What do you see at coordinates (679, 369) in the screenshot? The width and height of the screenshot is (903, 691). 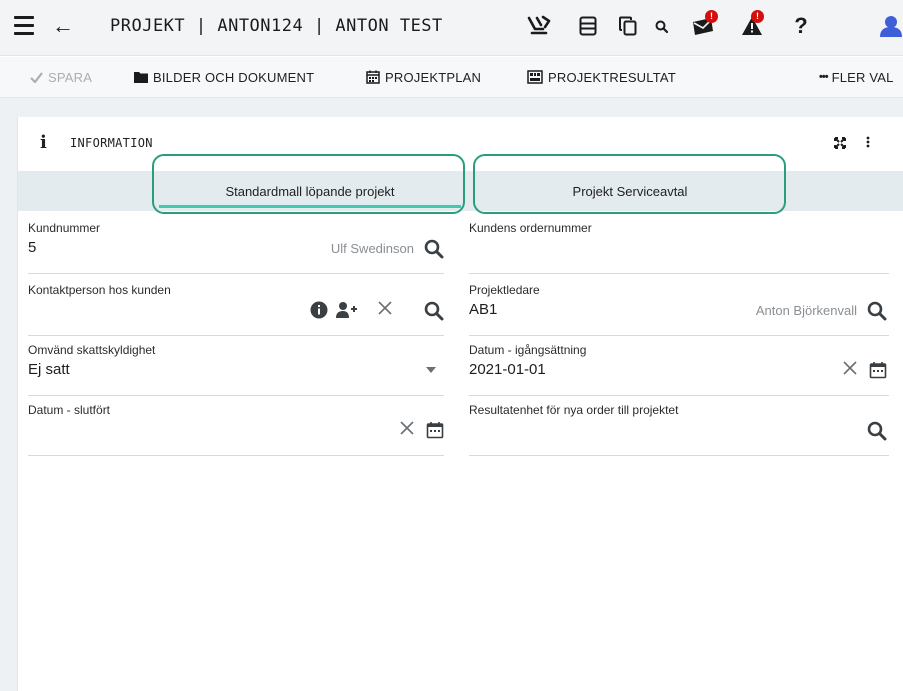 I see `datum-igang-field: Datum - igångsättning 2021-01-01` at bounding box center [679, 369].